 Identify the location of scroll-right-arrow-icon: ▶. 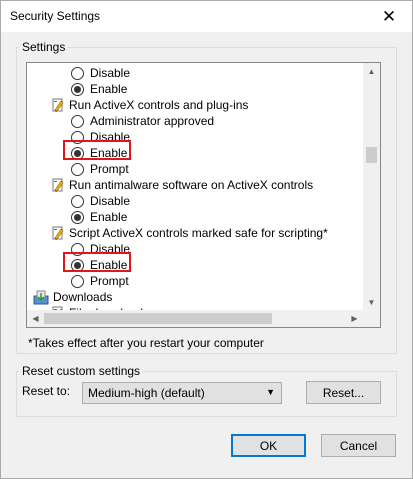
(354, 318).